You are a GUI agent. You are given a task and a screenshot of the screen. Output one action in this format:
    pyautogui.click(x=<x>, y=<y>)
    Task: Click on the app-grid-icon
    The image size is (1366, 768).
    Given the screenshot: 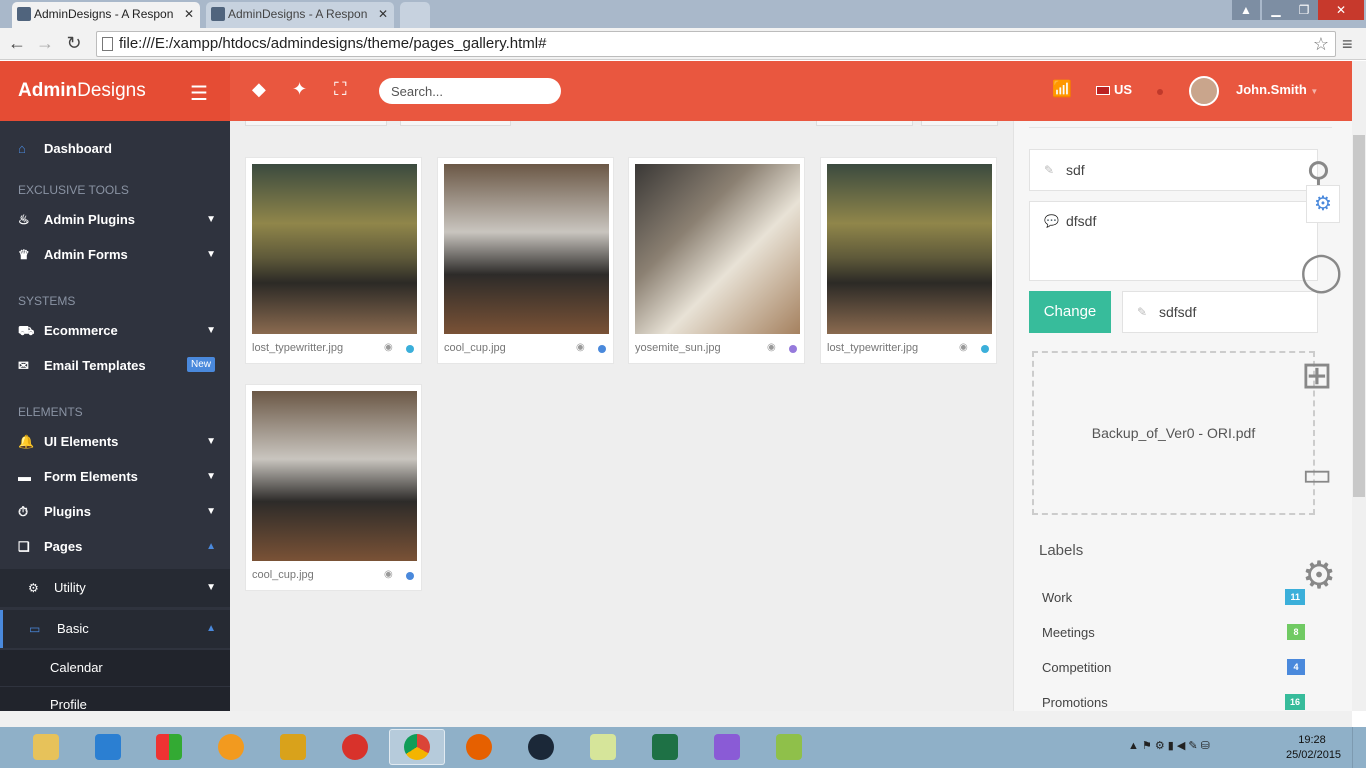 What is the action you would take?
    pyautogui.click(x=108, y=747)
    